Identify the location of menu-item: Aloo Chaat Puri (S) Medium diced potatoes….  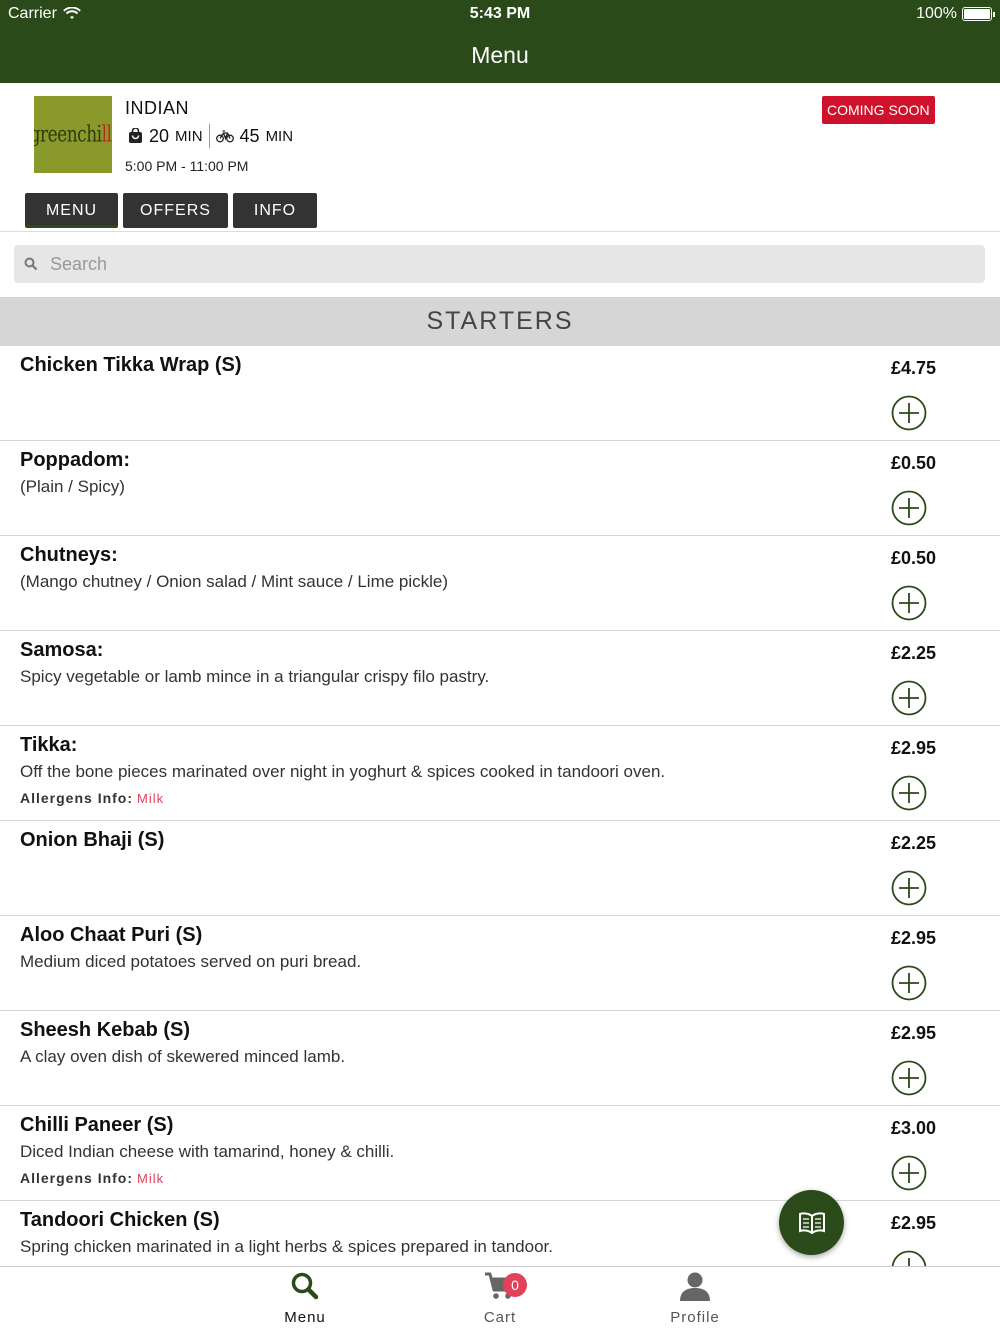
(500, 963).